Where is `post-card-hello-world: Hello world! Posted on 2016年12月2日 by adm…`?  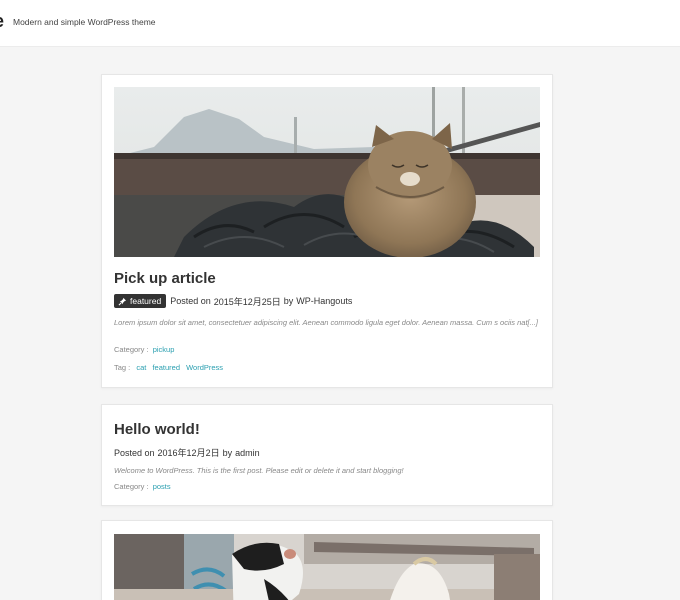
post-card-hello-world: Hello world! Posted on 2016年12月2日 by adm… is located at coordinates (327, 455).